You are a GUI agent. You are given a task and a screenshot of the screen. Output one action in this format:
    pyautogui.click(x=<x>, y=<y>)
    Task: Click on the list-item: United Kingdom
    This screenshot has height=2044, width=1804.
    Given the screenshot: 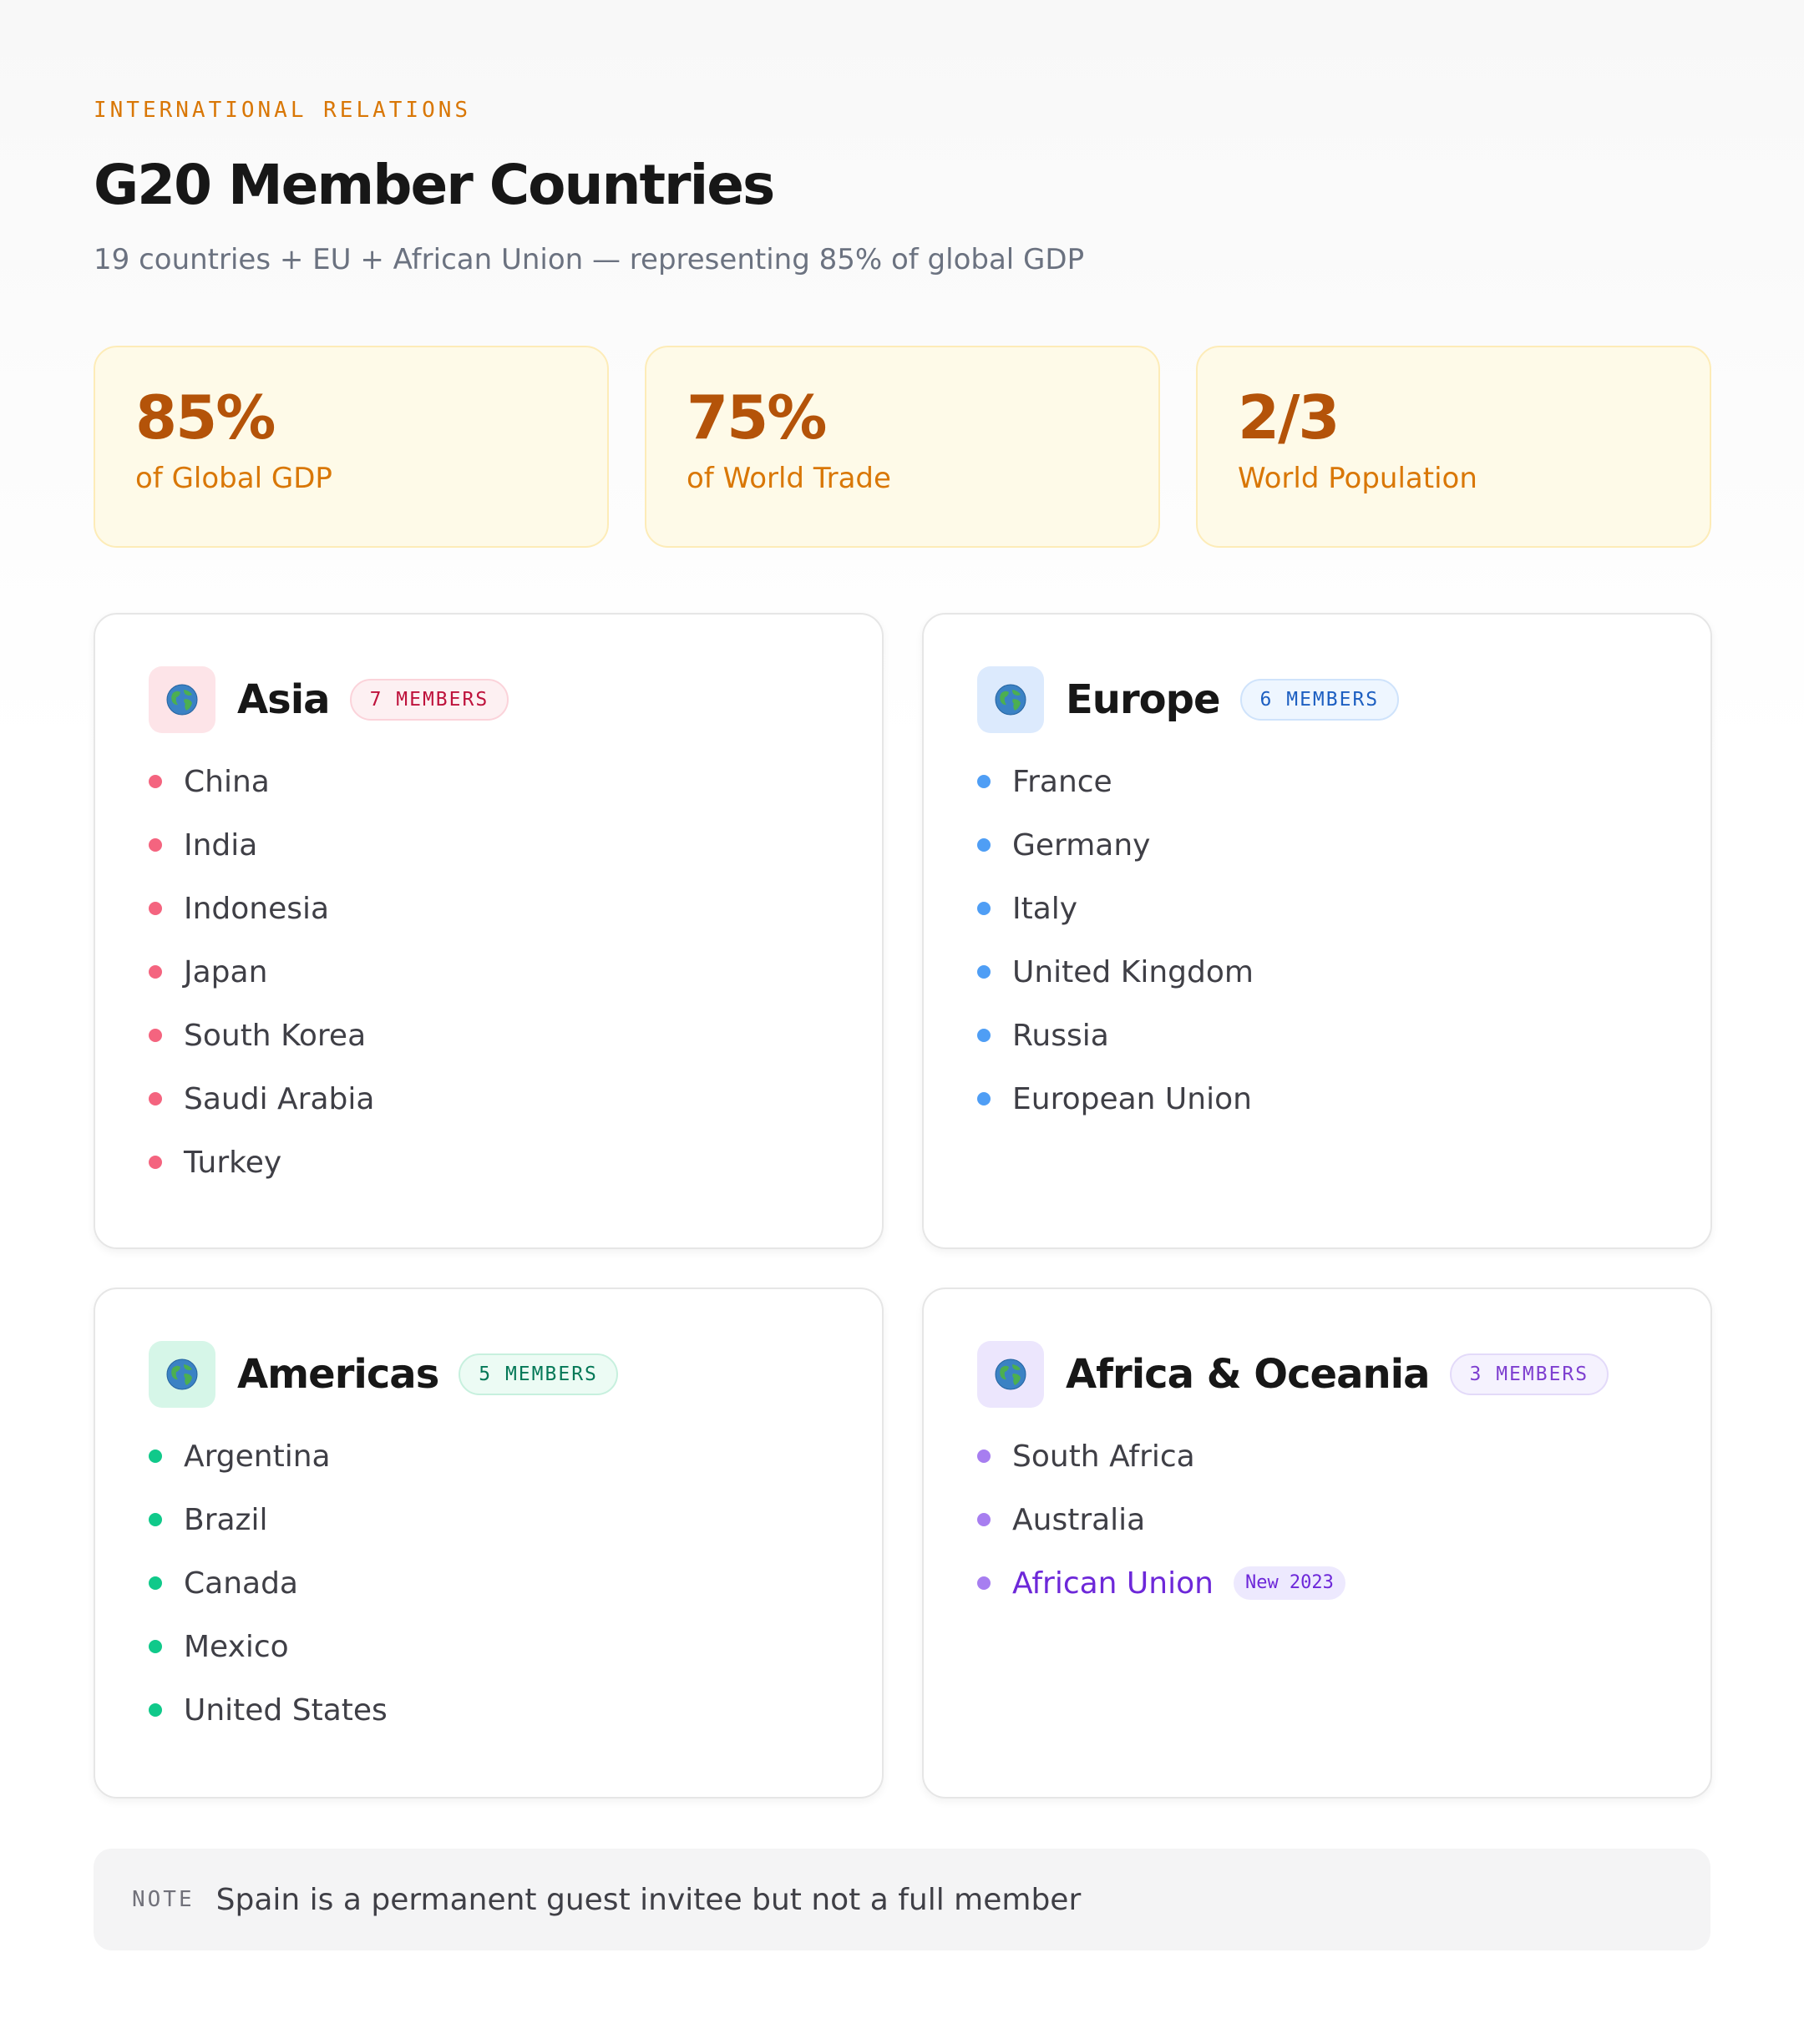 What is the action you would take?
    pyautogui.click(x=1343, y=972)
    